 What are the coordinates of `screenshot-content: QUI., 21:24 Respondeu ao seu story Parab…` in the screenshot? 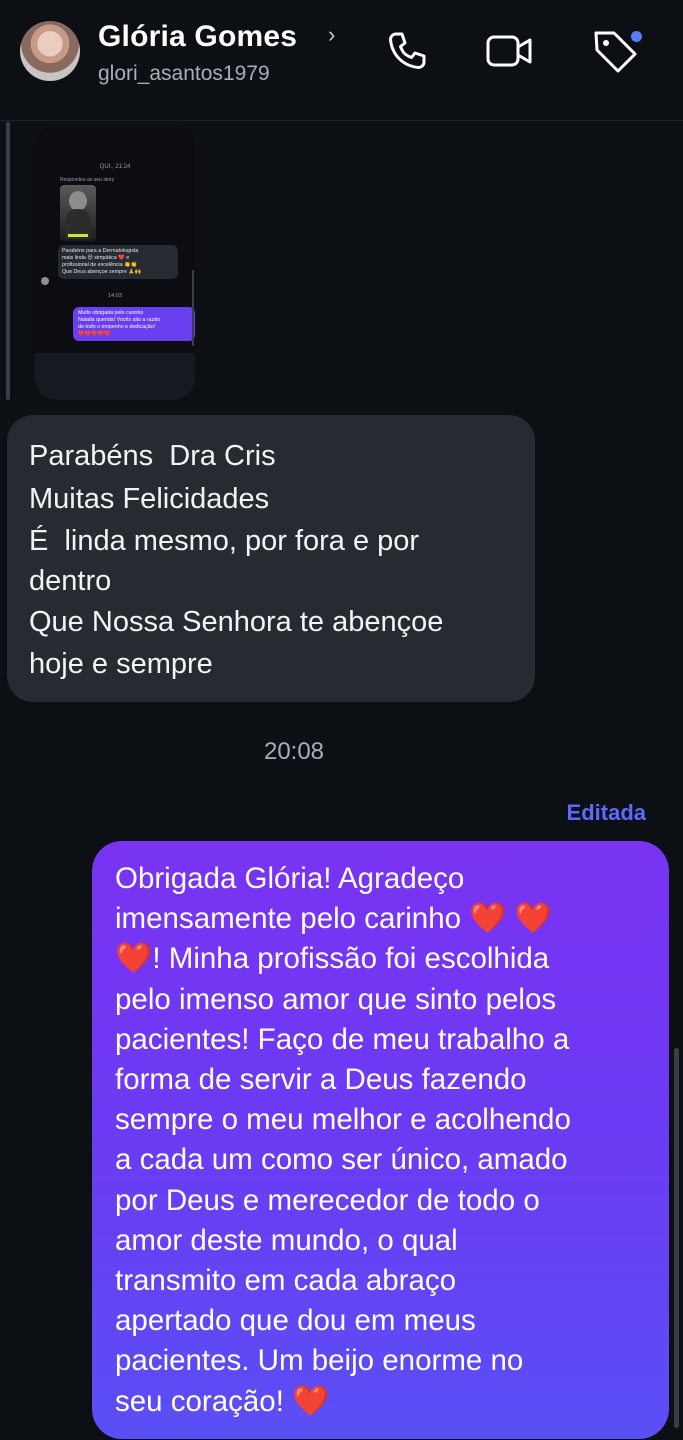 It's located at (115, 239).